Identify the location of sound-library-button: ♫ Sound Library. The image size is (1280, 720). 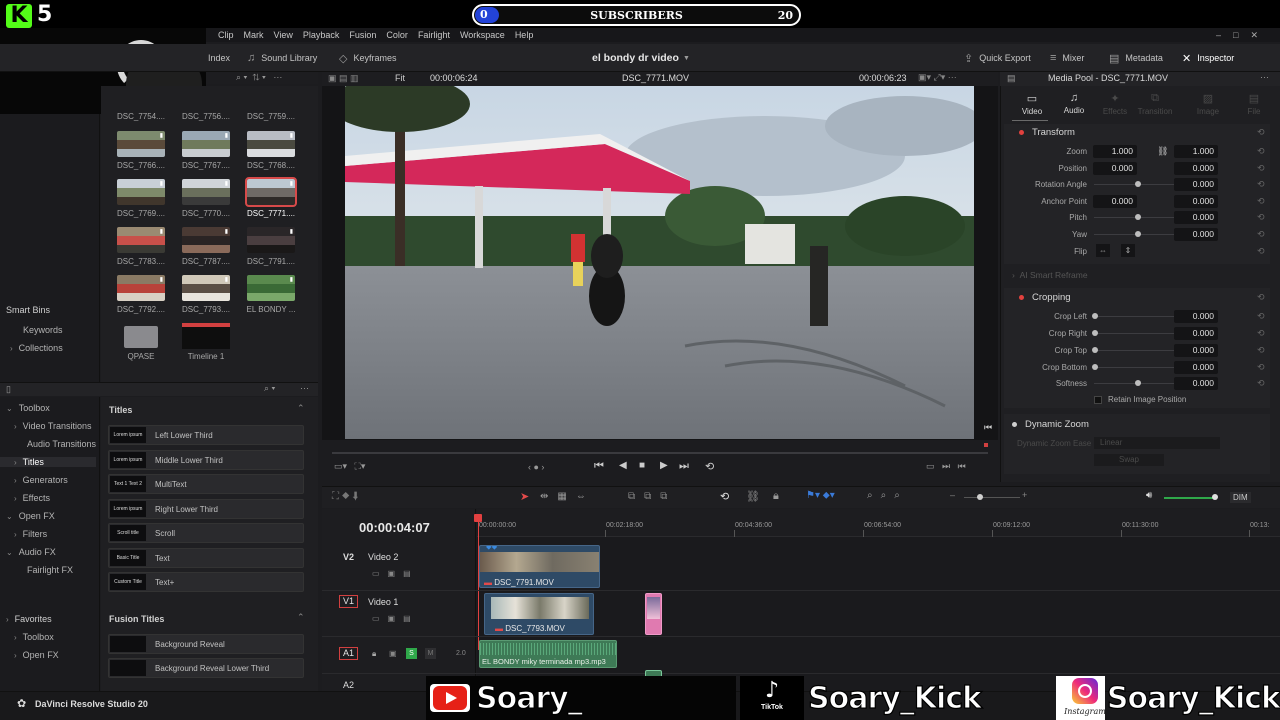
(282, 58).